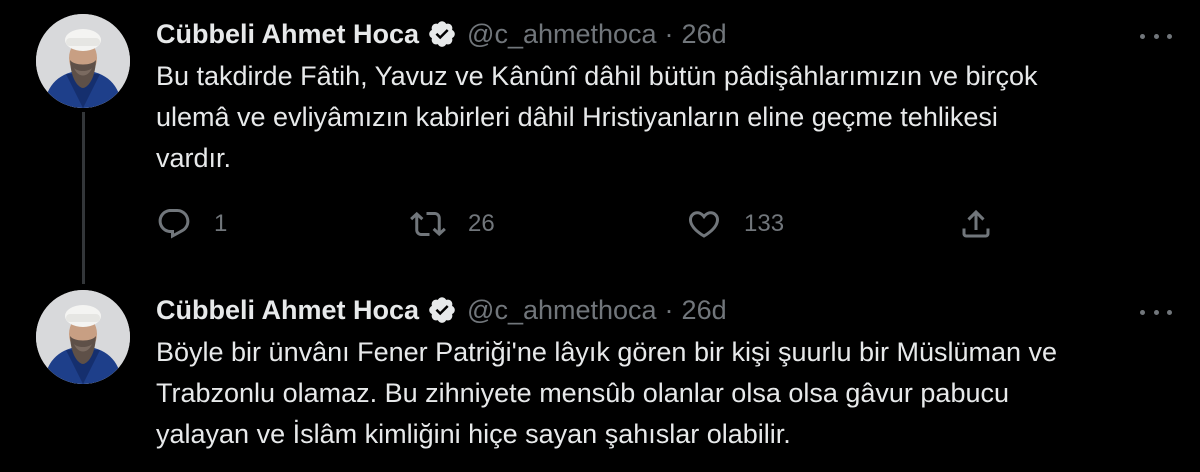  I want to click on retweet-button: 26, so click(452, 224).